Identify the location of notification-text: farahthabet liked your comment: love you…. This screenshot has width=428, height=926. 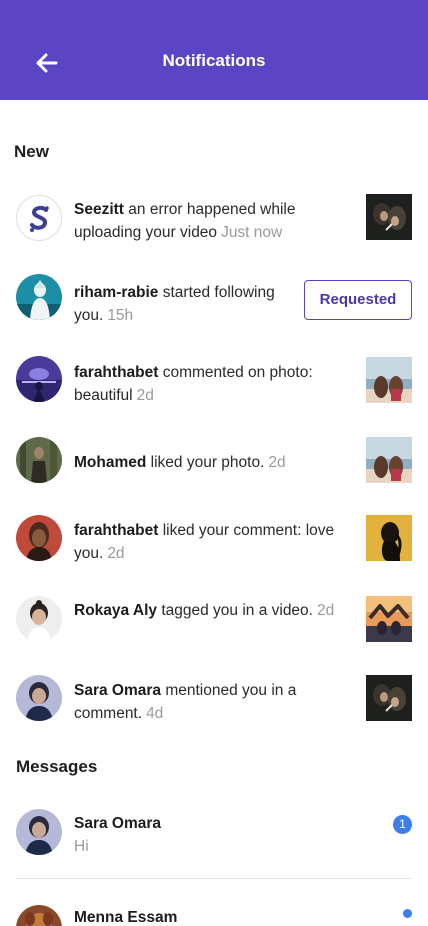
(209, 542).